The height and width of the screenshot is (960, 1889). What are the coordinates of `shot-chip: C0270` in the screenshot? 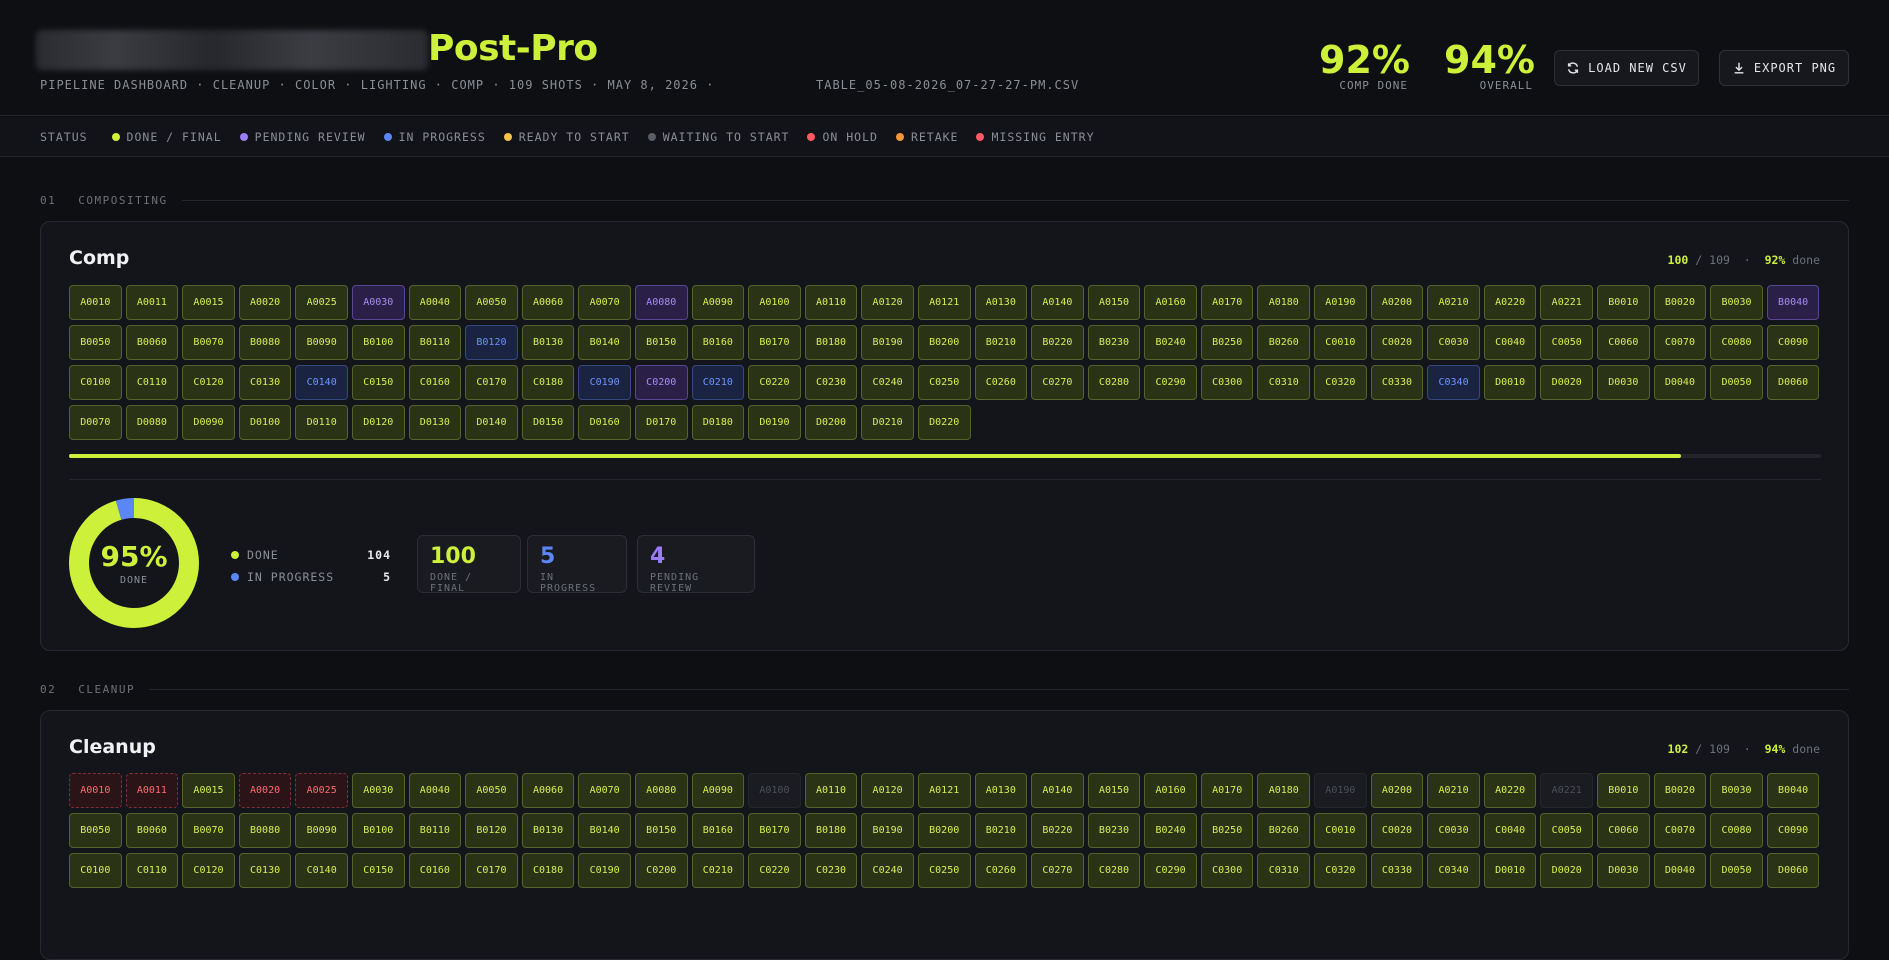 It's located at (1057, 382).